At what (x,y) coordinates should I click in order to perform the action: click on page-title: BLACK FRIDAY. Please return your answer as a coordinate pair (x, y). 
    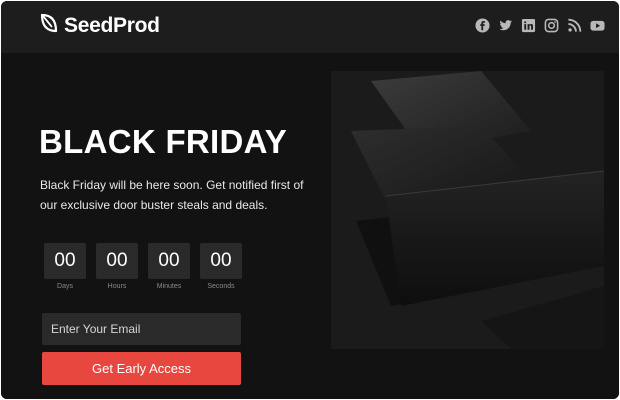
    Looking at the image, I should click on (163, 141).